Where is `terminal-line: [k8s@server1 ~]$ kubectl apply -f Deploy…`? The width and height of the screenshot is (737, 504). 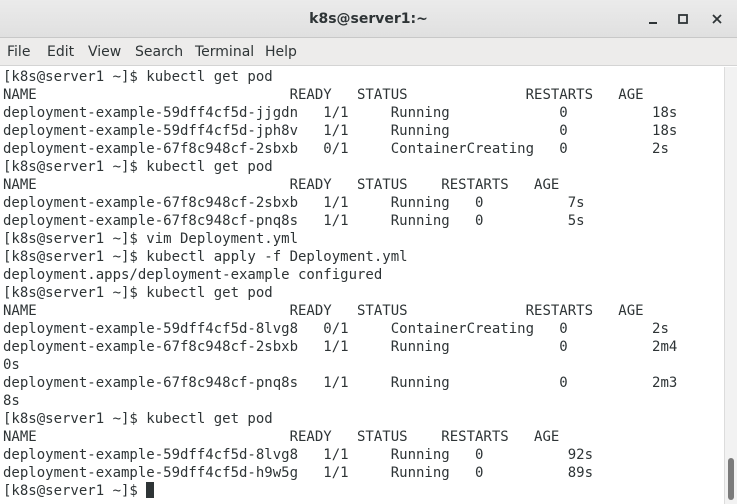
terminal-line: [k8s@server1 ~]$ kubectl apply -f Deploy… is located at coordinates (205, 257).